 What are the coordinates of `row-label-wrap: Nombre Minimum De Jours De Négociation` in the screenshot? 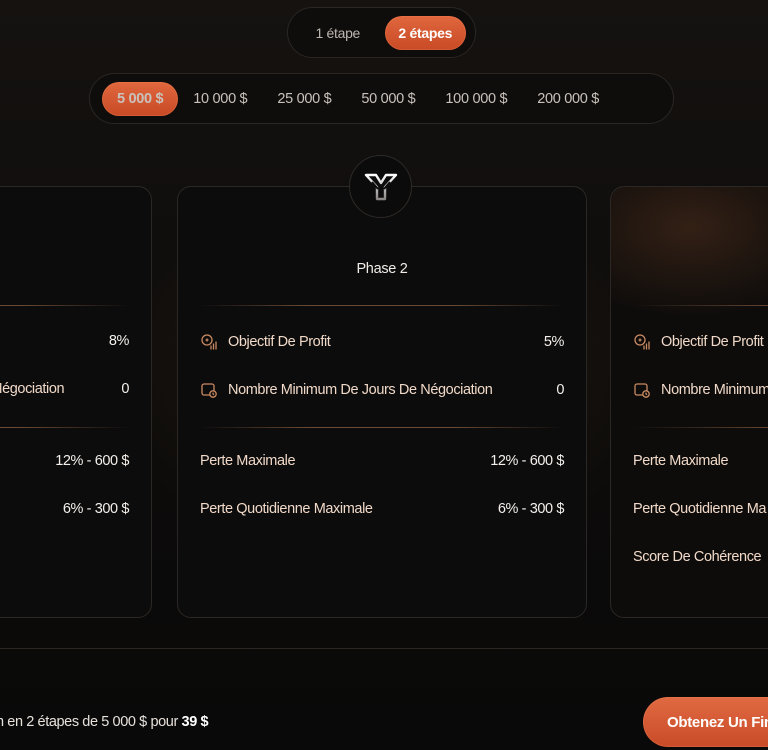 It's located at (346, 390).